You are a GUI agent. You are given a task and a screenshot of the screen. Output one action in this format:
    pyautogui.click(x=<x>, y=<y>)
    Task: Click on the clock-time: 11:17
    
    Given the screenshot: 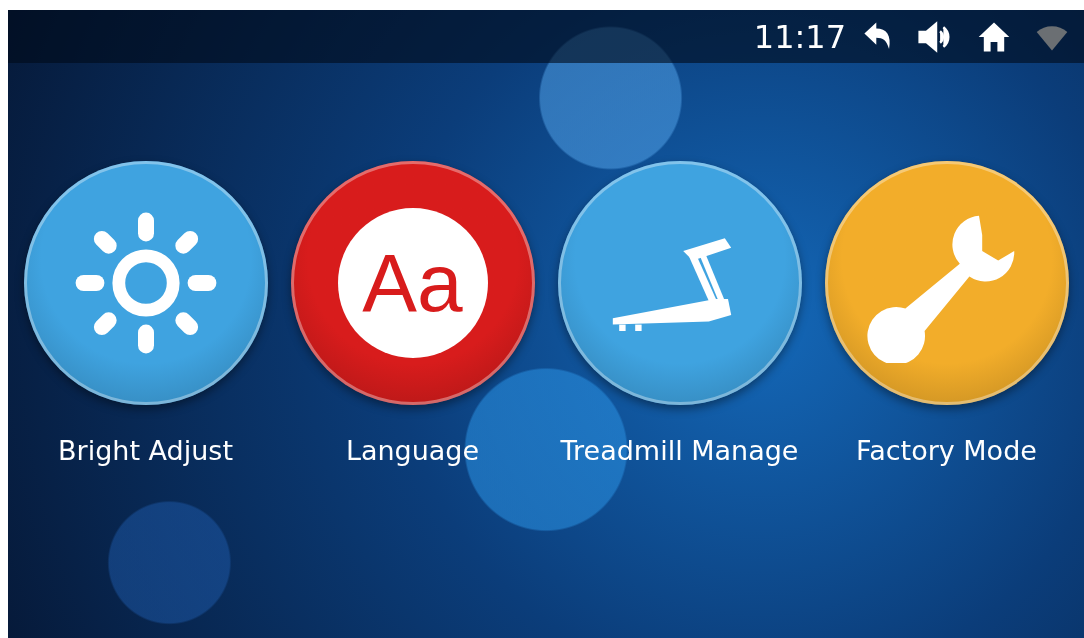 What is the action you would take?
    pyautogui.click(x=799, y=36)
    